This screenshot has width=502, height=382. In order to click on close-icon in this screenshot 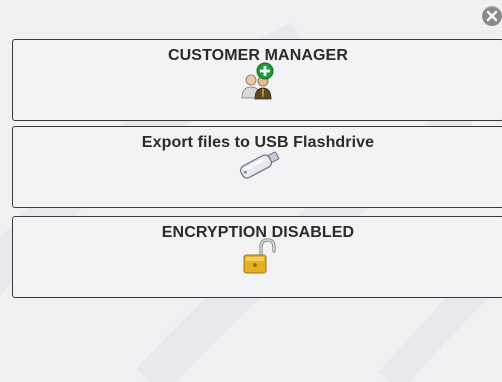, I will do `click(492, 16)`.